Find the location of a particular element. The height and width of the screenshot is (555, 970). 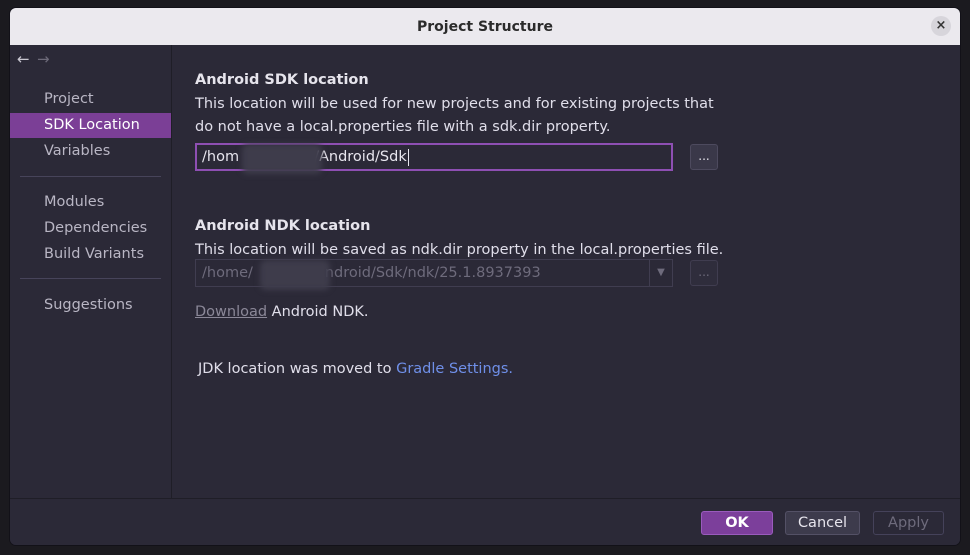

ndk-download-line: Download Android NDK. is located at coordinates (282, 312).